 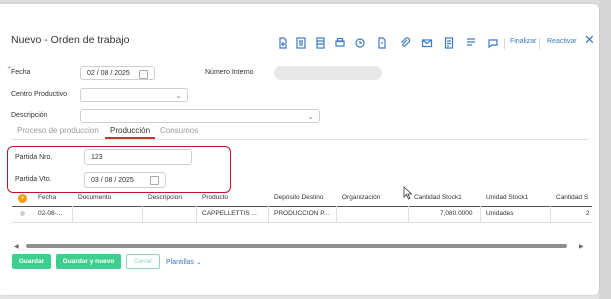 I want to click on attachment-icon, so click(x=382, y=43).